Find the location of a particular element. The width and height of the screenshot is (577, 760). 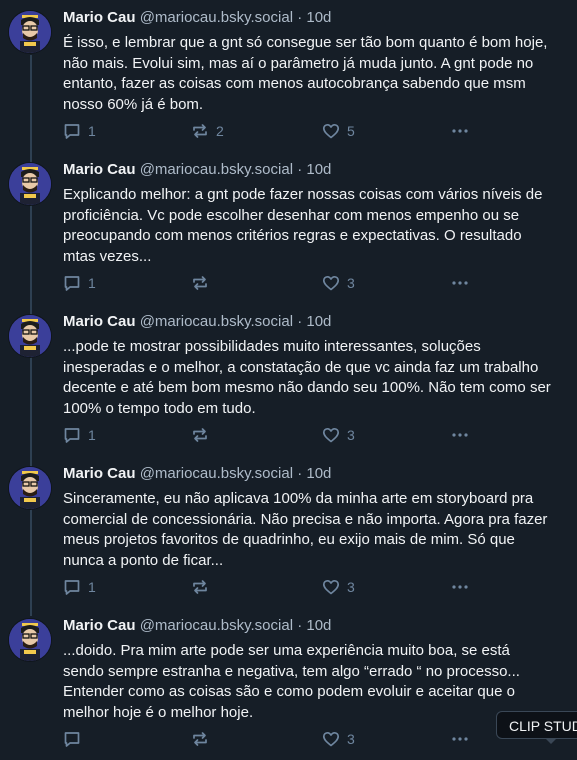

tooltip: CLIP STUDIO is located at coordinates (536, 725).